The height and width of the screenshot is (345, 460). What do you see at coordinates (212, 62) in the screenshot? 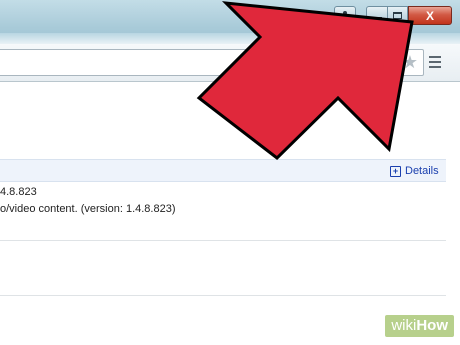
I see `address-bar` at bounding box center [212, 62].